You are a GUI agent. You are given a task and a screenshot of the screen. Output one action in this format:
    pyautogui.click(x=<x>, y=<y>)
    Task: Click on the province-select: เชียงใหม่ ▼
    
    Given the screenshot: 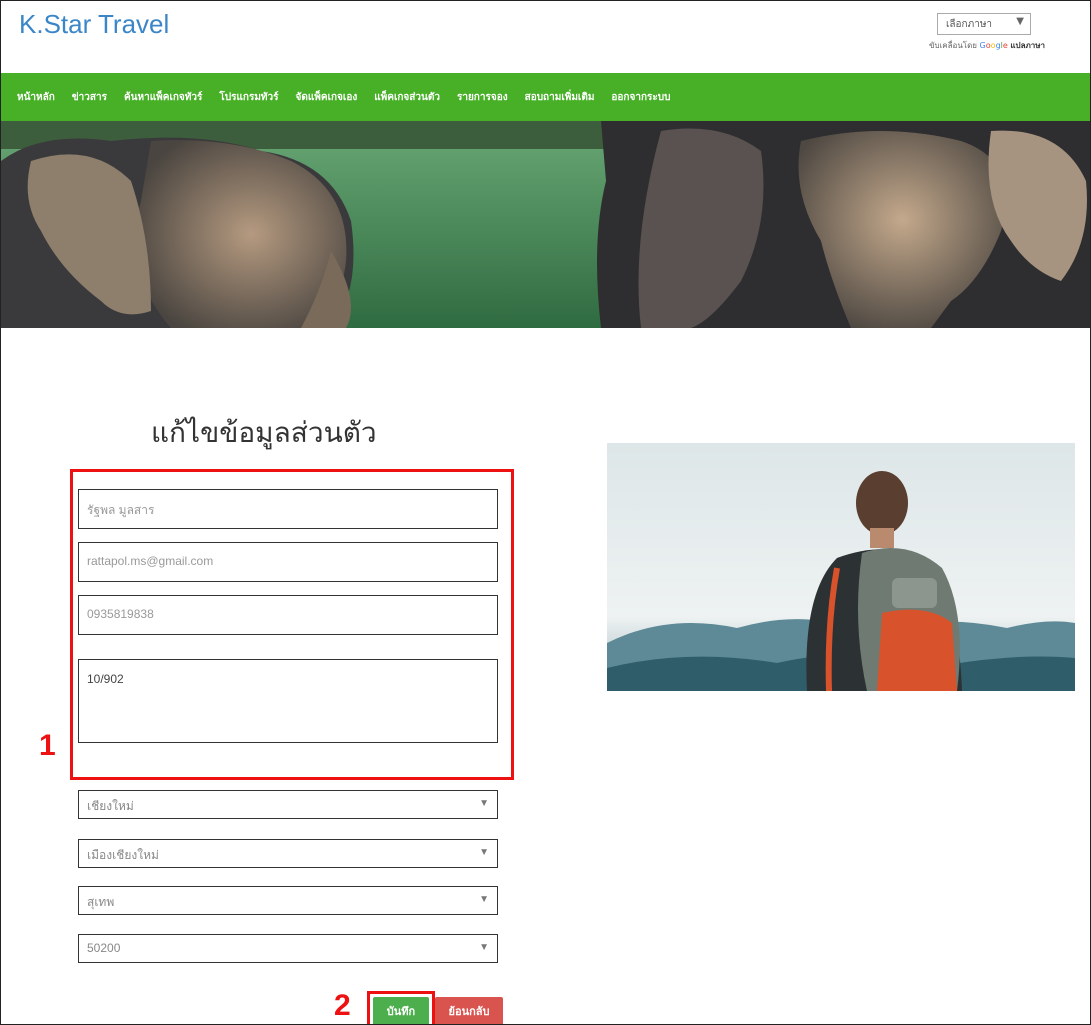 What is the action you would take?
    pyautogui.click(x=288, y=804)
    